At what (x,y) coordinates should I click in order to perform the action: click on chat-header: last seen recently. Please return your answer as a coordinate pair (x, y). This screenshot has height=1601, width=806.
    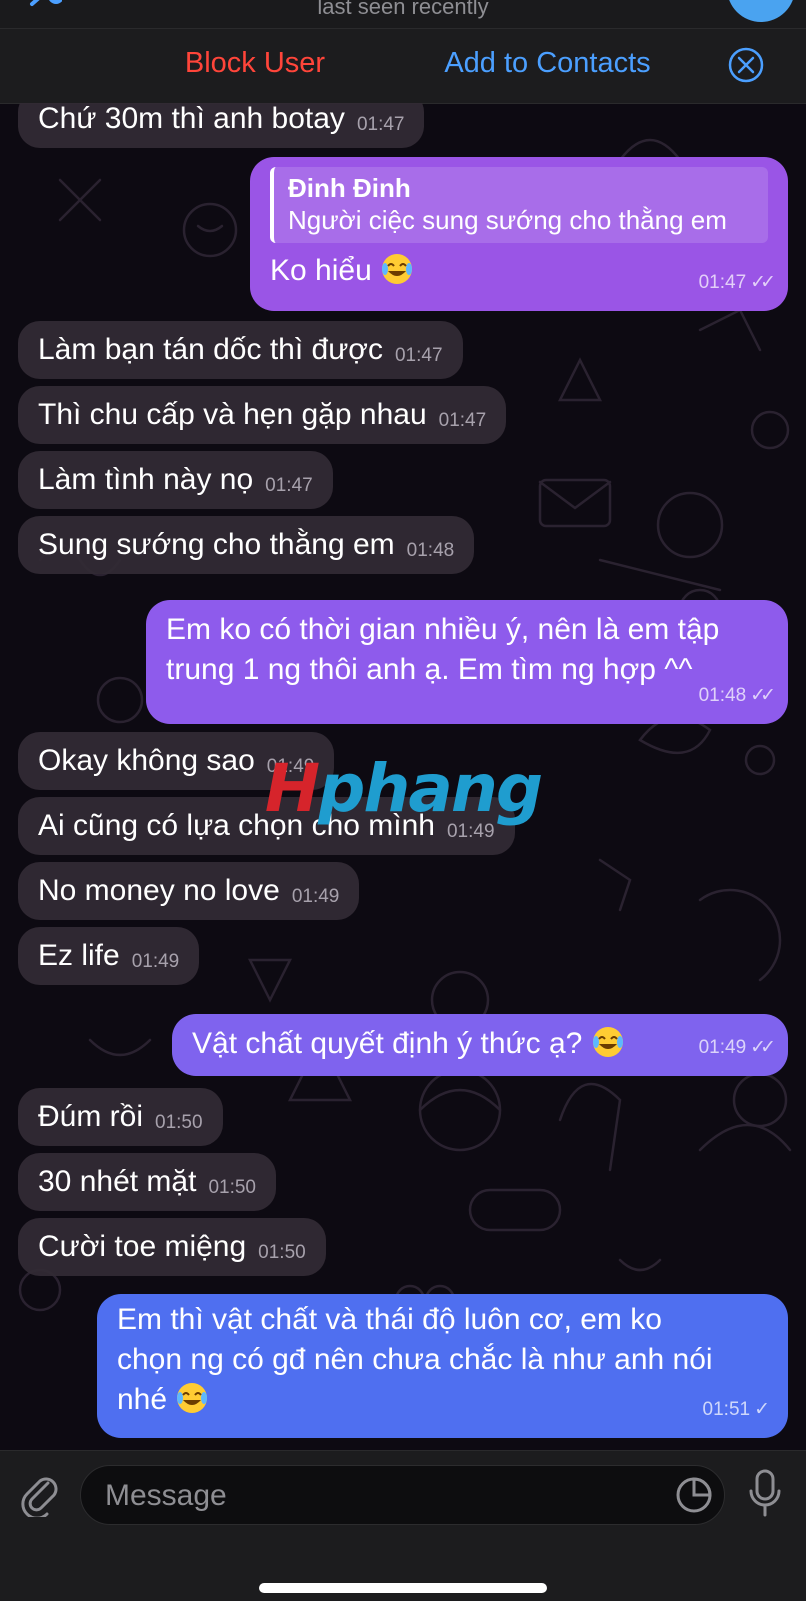
    Looking at the image, I should click on (403, 14).